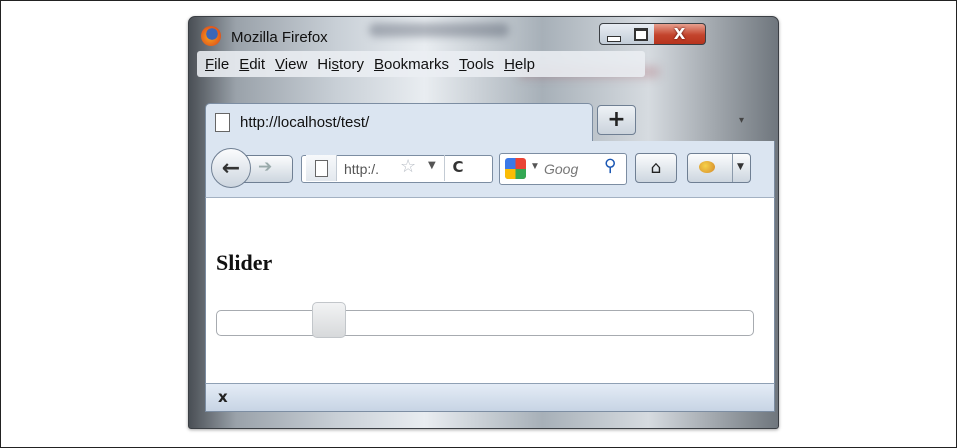 The image size is (957, 448). I want to click on slider-track, so click(485, 323).